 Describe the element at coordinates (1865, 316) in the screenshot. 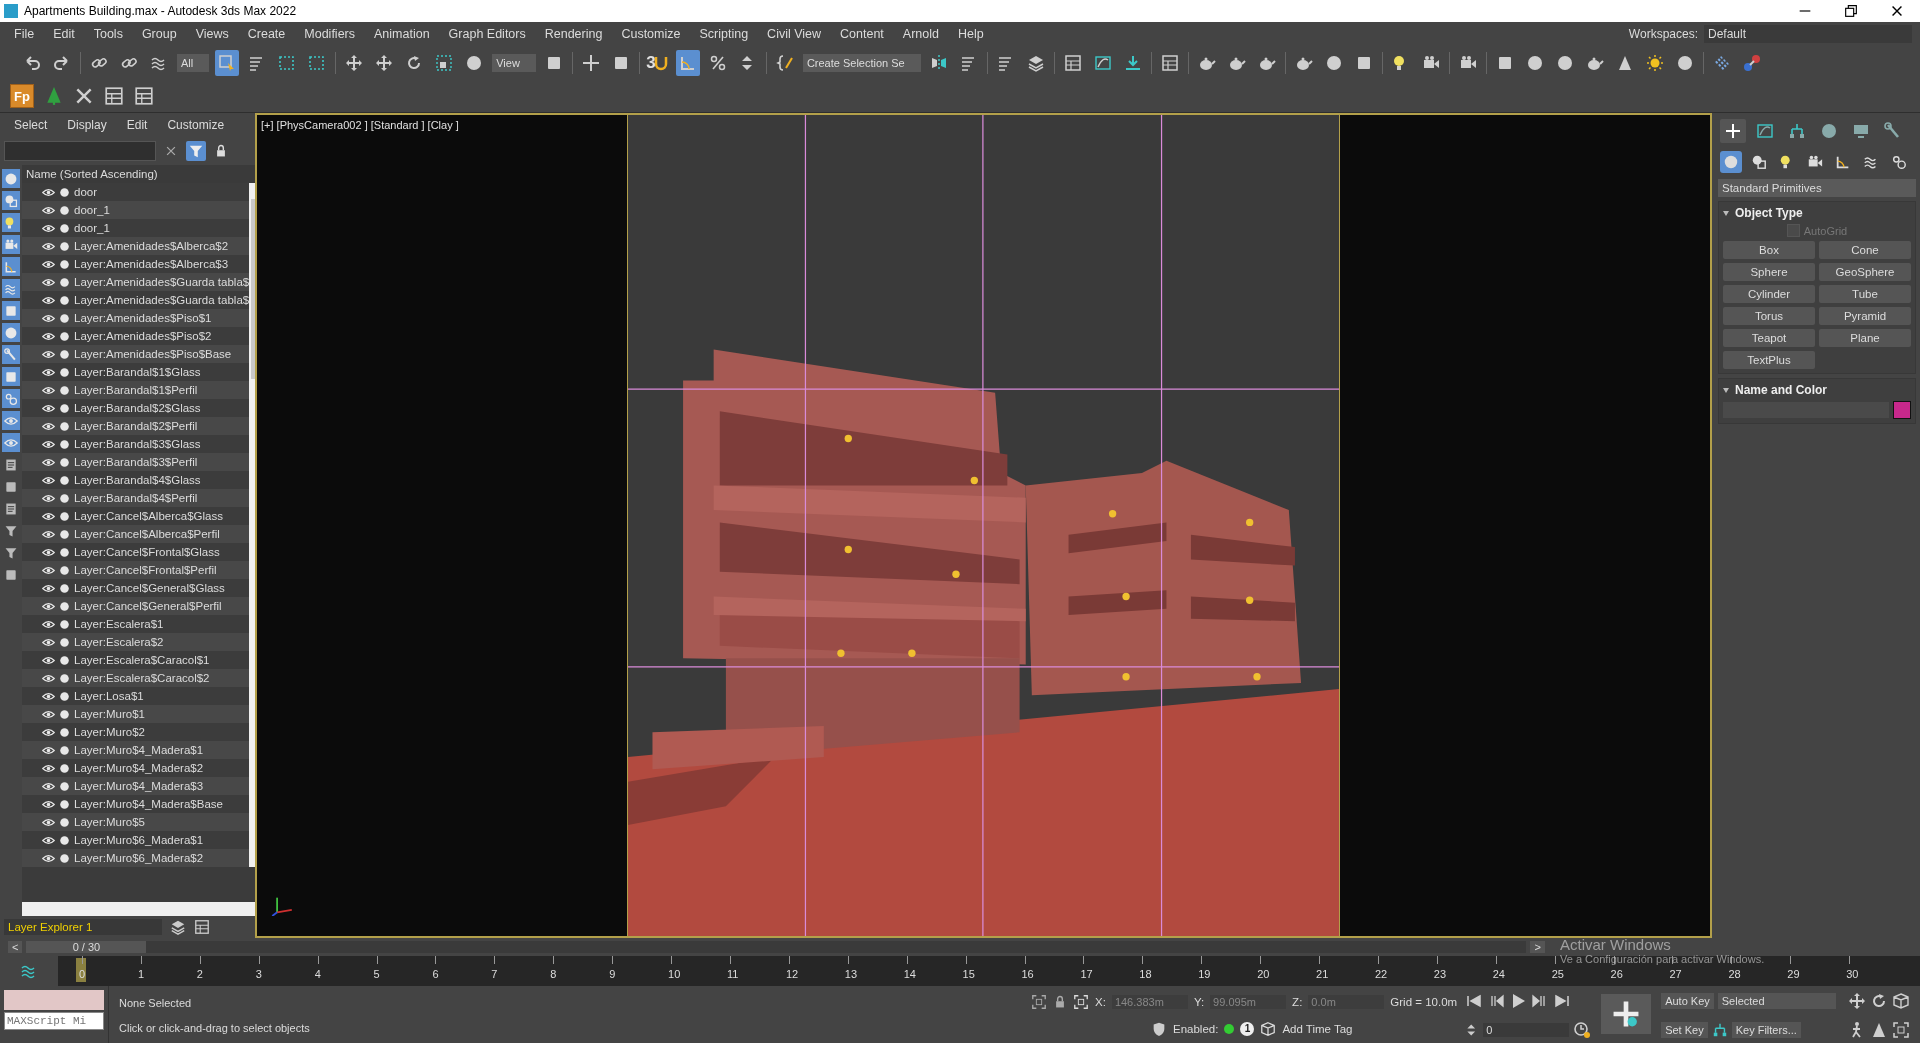

I see `primitive-button: Pyramid` at that location.